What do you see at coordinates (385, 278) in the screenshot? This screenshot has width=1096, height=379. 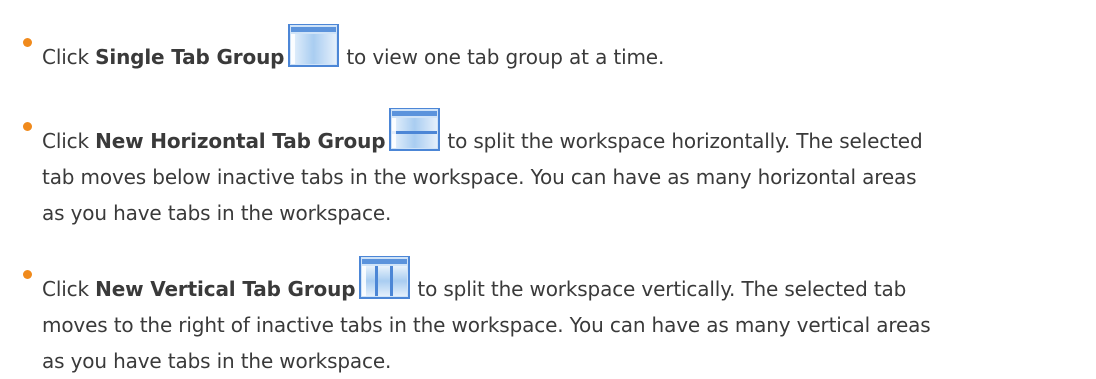 I see `new-vertical-tab-group-icon` at bounding box center [385, 278].